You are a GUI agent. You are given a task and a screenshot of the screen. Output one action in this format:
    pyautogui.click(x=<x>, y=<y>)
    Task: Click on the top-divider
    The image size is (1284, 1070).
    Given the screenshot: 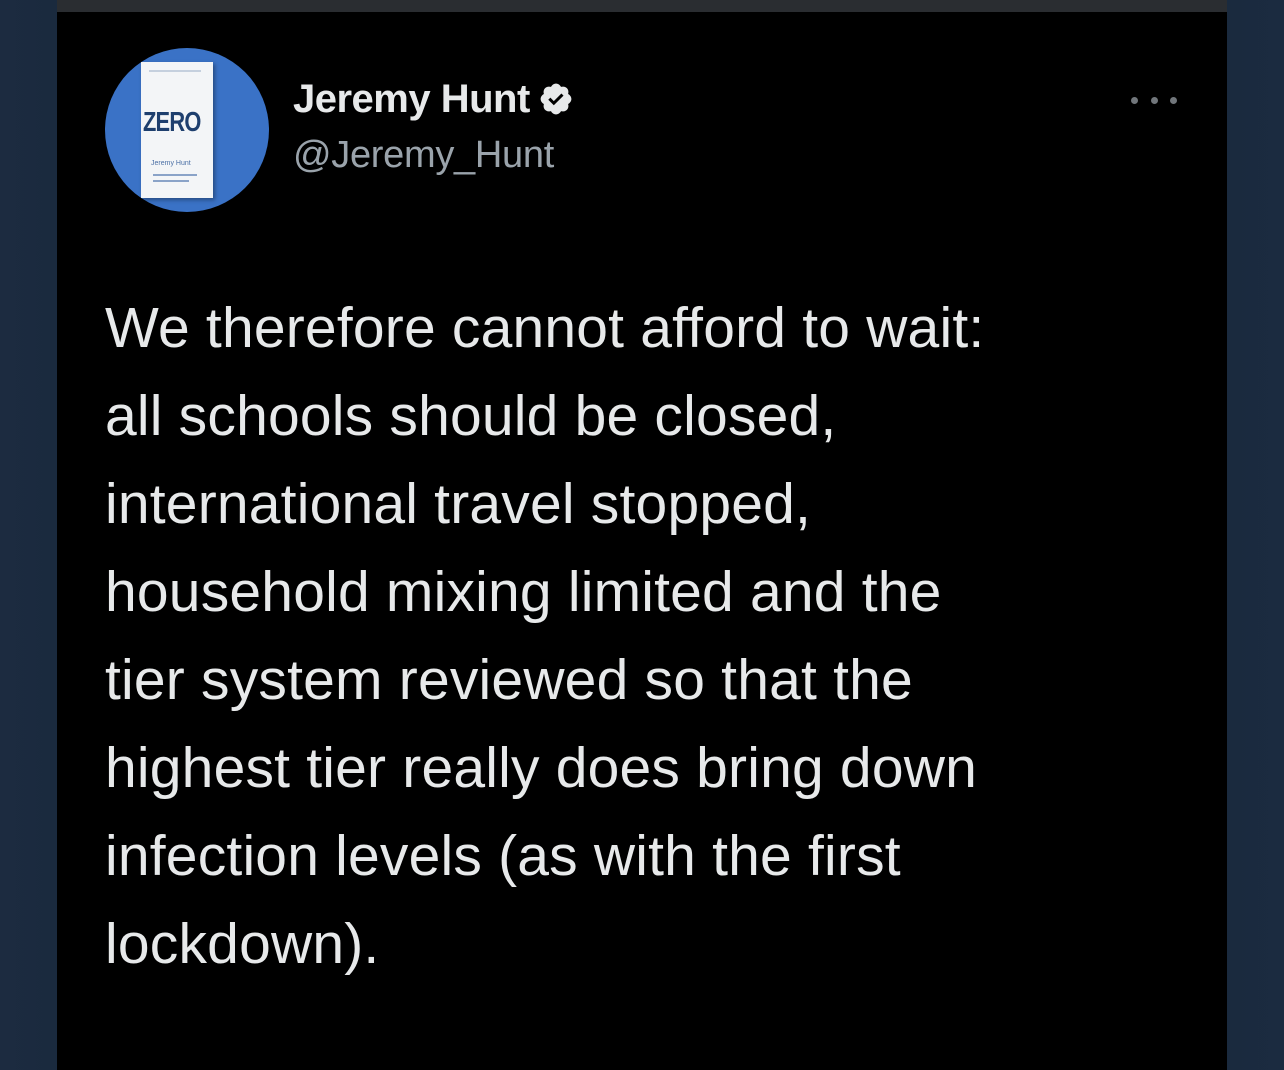 What is the action you would take?
    pyautogui.click(x=642, y=6)
    